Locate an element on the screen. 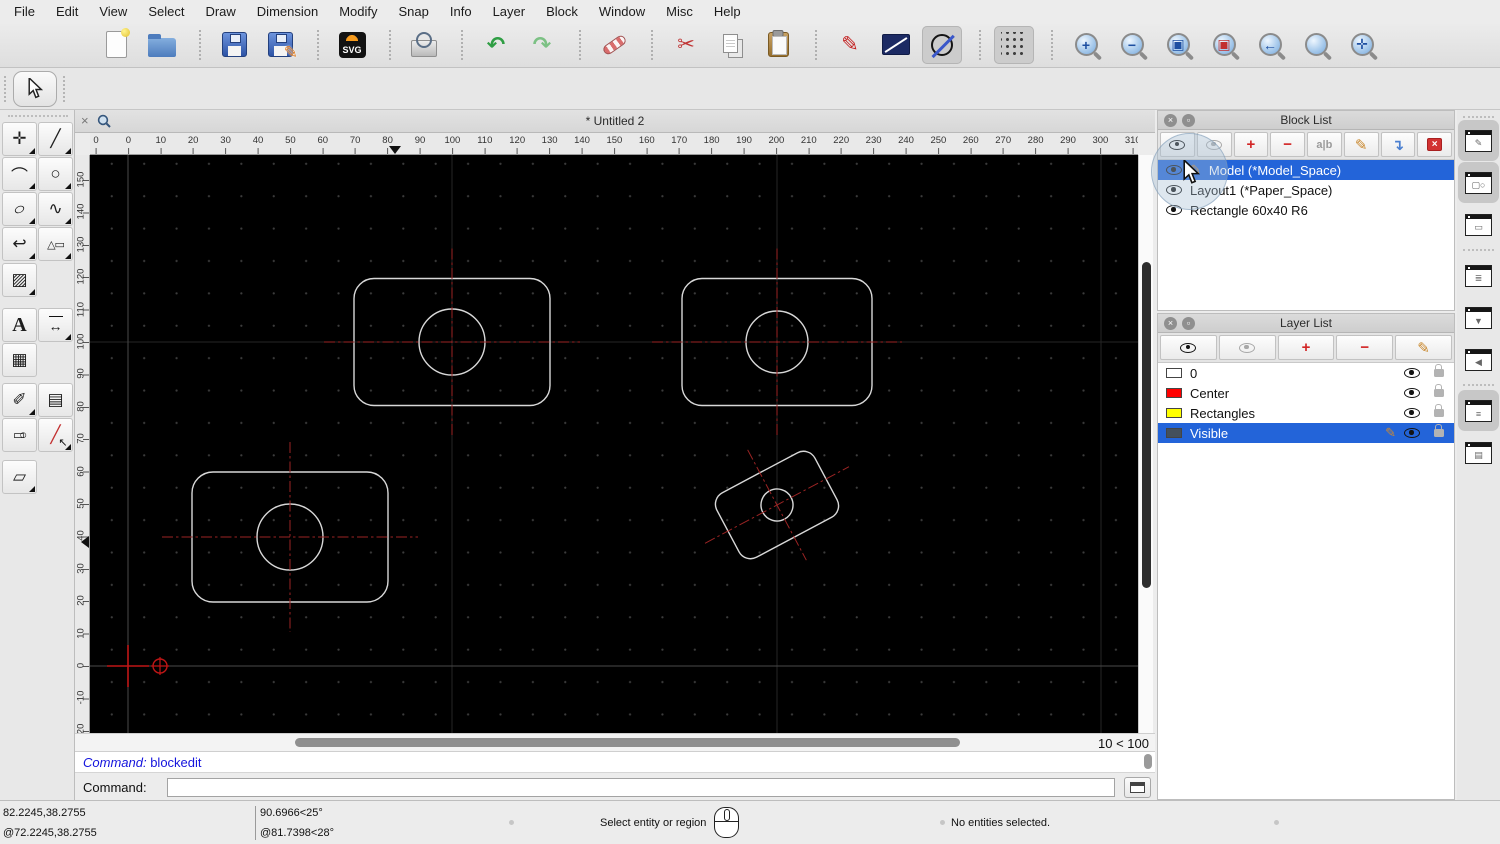 The image size is (1500, 844). grid-toggle-button is located at coordinates (1014, 44).